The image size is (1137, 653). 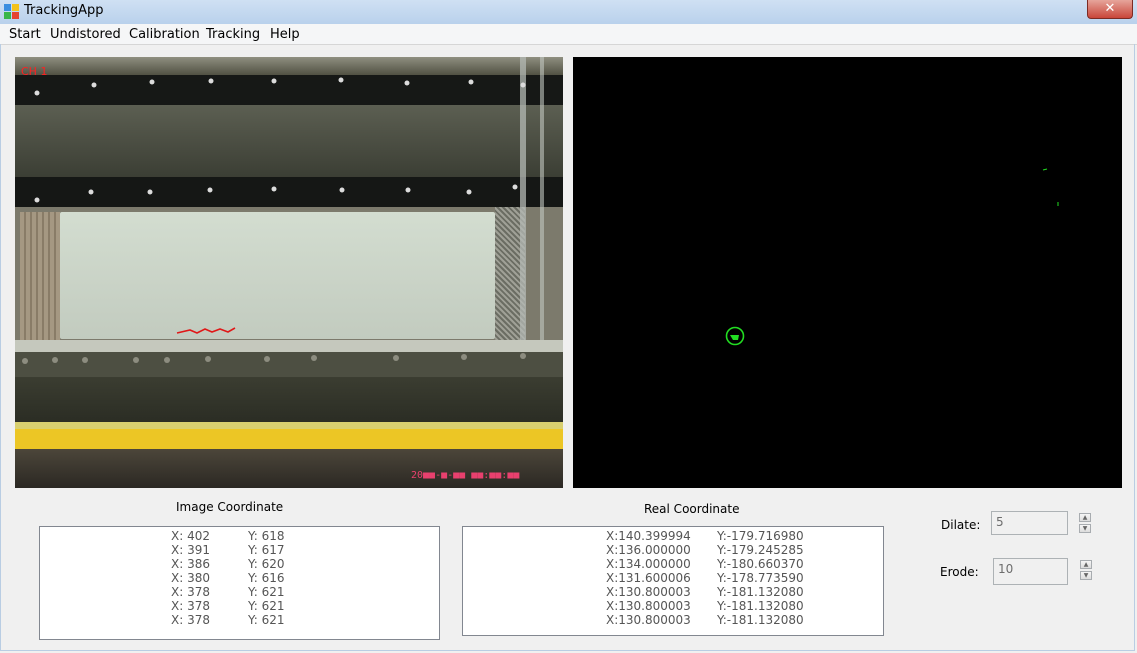 I want to click on close-button: ✕, so click(x=1110, y=9).